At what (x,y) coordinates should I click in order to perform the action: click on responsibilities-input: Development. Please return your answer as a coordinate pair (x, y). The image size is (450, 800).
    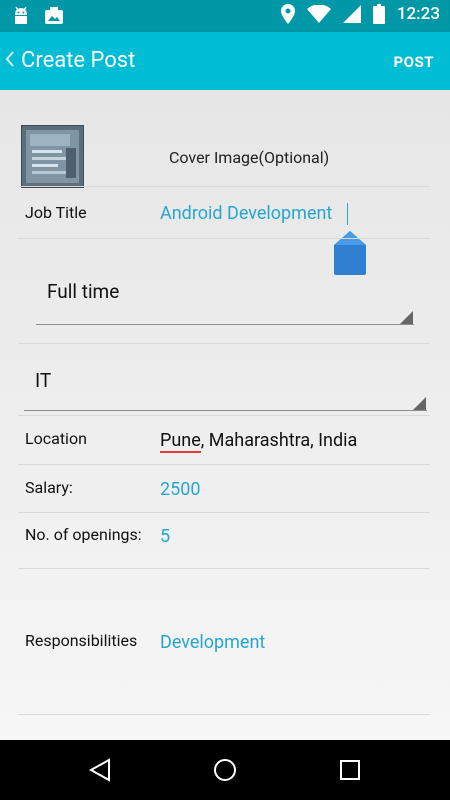
    Looking at the image, I should click on (212, 642).